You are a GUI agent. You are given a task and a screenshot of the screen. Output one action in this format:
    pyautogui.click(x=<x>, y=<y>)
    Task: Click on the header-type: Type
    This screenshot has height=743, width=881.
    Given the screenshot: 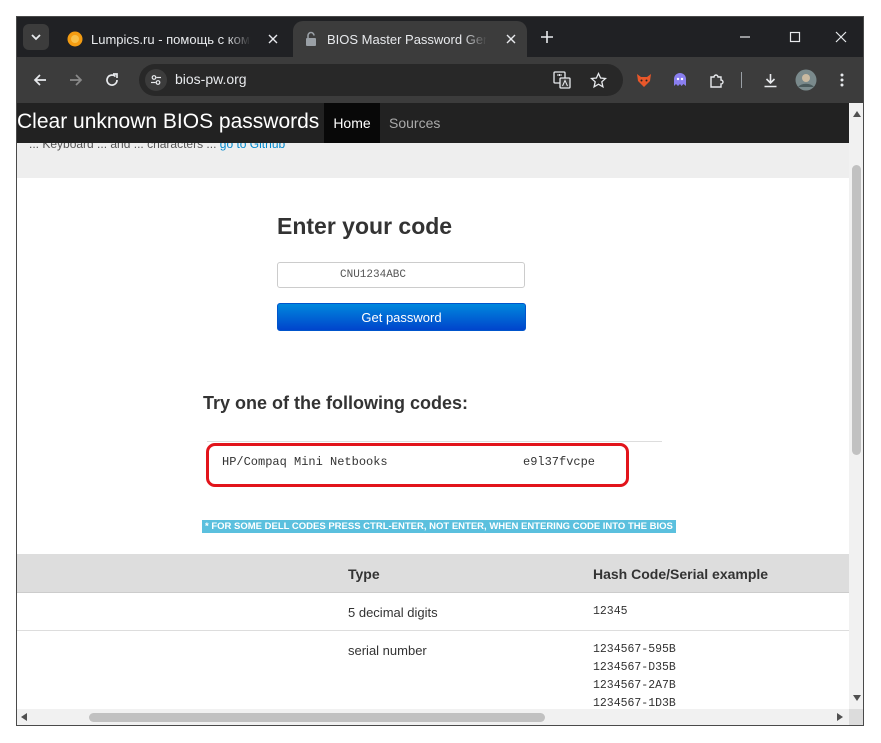 What is the action you would take?
    pyautogui.click(x=364, y=574)
    